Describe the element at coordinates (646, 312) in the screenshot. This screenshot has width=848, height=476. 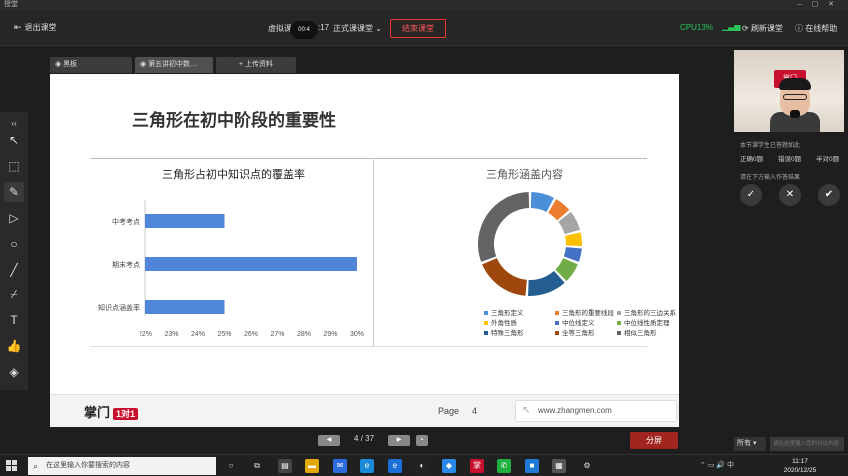
I see `legend-item: 三角形的三边关系` at that location.